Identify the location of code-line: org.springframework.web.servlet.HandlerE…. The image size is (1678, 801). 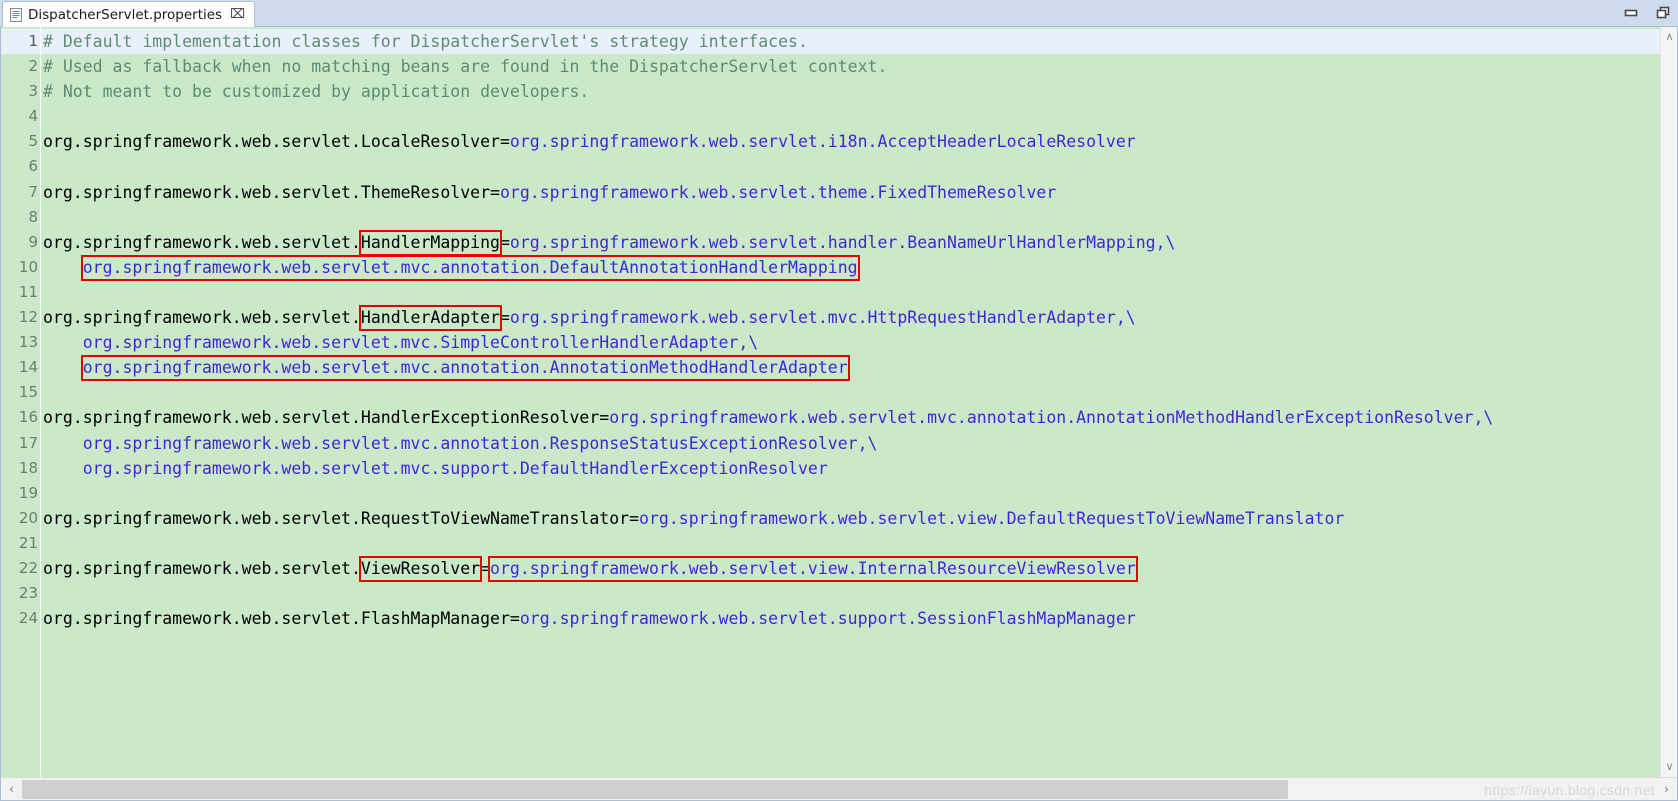
(859, 417).